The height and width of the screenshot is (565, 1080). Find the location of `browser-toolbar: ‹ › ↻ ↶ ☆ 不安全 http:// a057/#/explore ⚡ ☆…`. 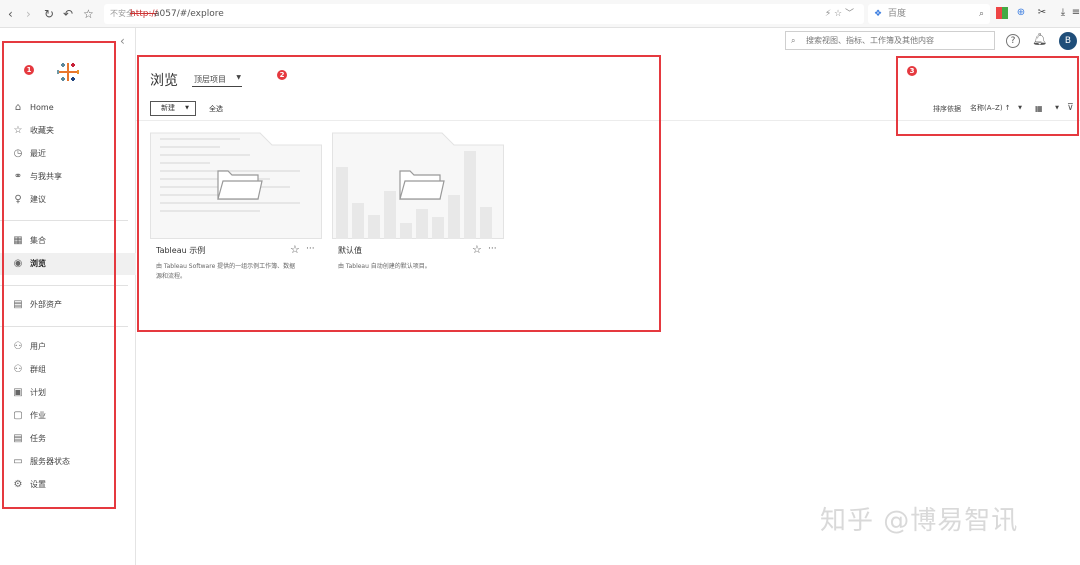

browser-toolbar: ‹ › ↻ ↶ ☆ 不安全 http:// a057/#/explore ⚡ ☆… is located at coordinates (540, 14).